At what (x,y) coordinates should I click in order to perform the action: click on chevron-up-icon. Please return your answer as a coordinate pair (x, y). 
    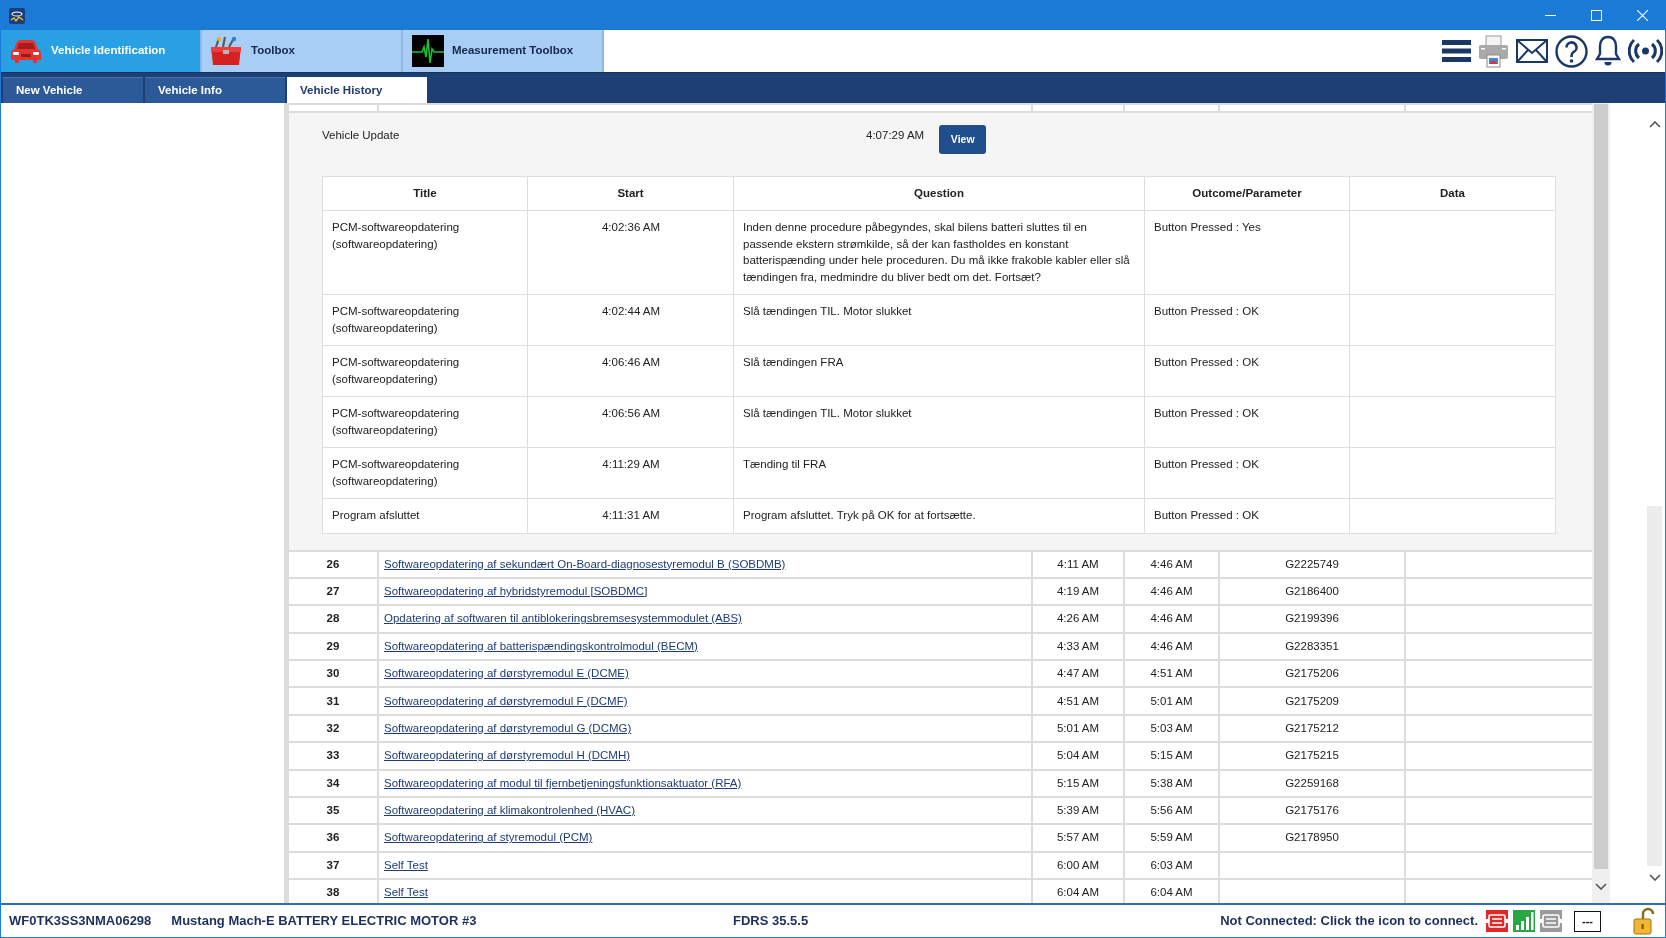
    Looking at the image, I should click on (1654, 124).